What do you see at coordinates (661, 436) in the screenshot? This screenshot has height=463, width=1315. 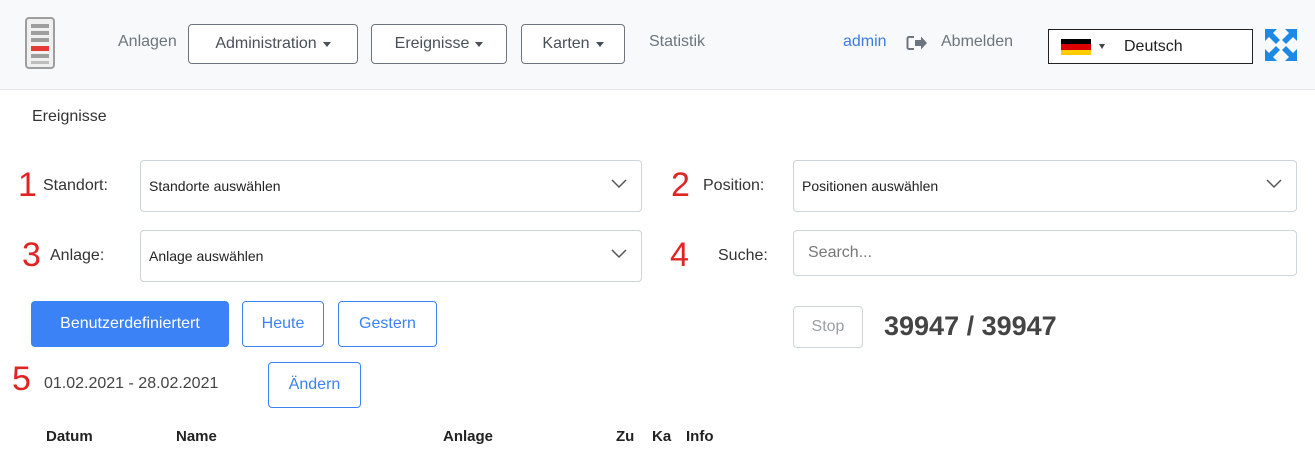 I see `table-header-ka: Ka` at bounding box center [661, 436].